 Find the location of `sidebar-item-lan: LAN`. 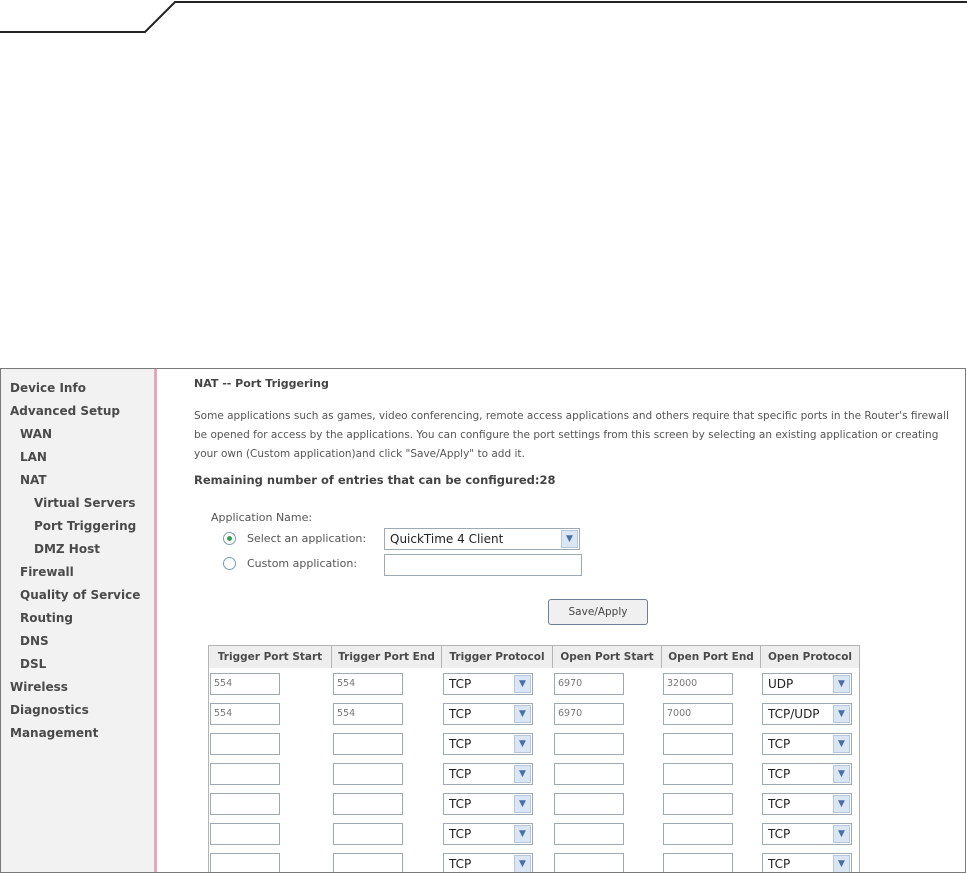

sidebar-item-lan: LAN is located at coordinates (33, 457).